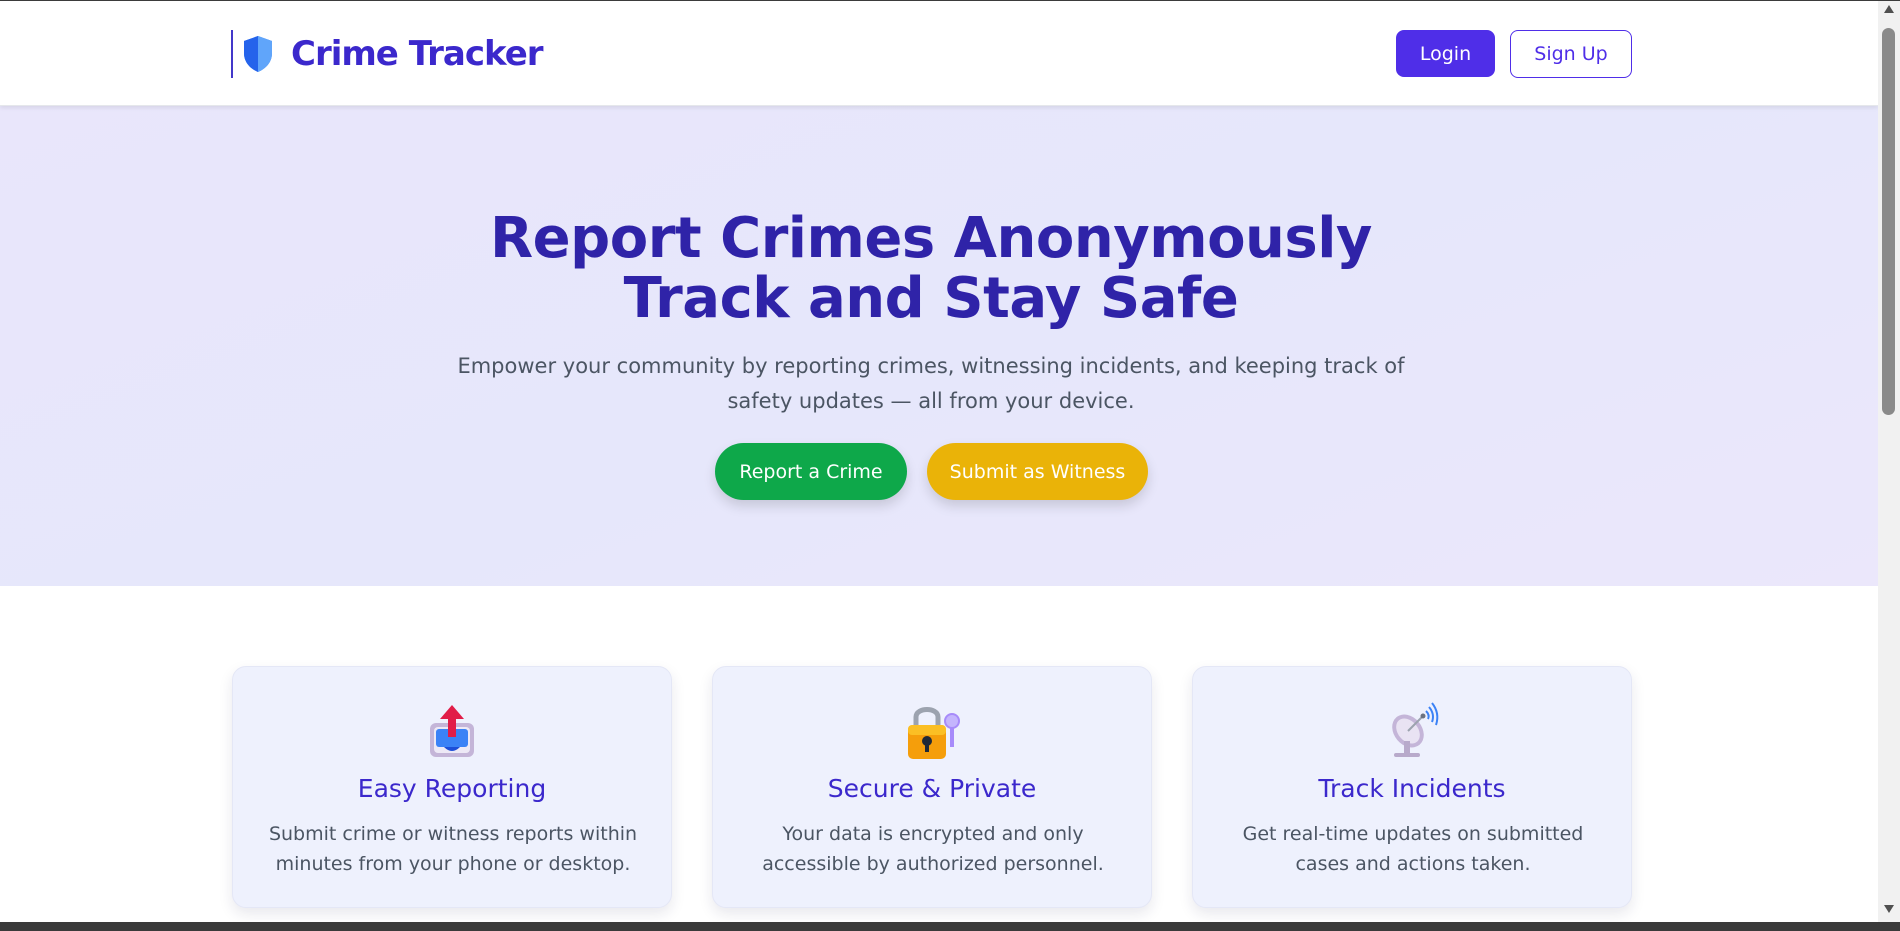  What do you see at coordinates (931, 298) in the screenshot?
I see `hero-title-line-2: Track and Stay Safe` at bounding box center [931, 298].